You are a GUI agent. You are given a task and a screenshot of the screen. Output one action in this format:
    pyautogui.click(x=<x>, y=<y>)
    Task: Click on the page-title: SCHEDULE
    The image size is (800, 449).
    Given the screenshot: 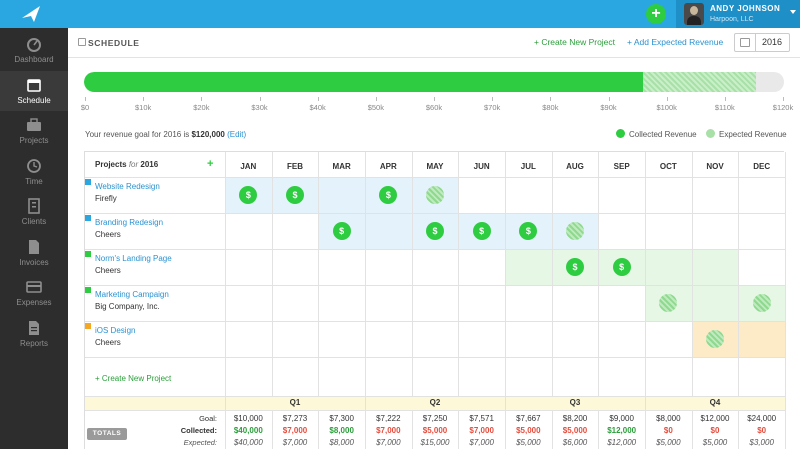 What is the action you would take?
    pyautogui.click(x=114, y=43)
    